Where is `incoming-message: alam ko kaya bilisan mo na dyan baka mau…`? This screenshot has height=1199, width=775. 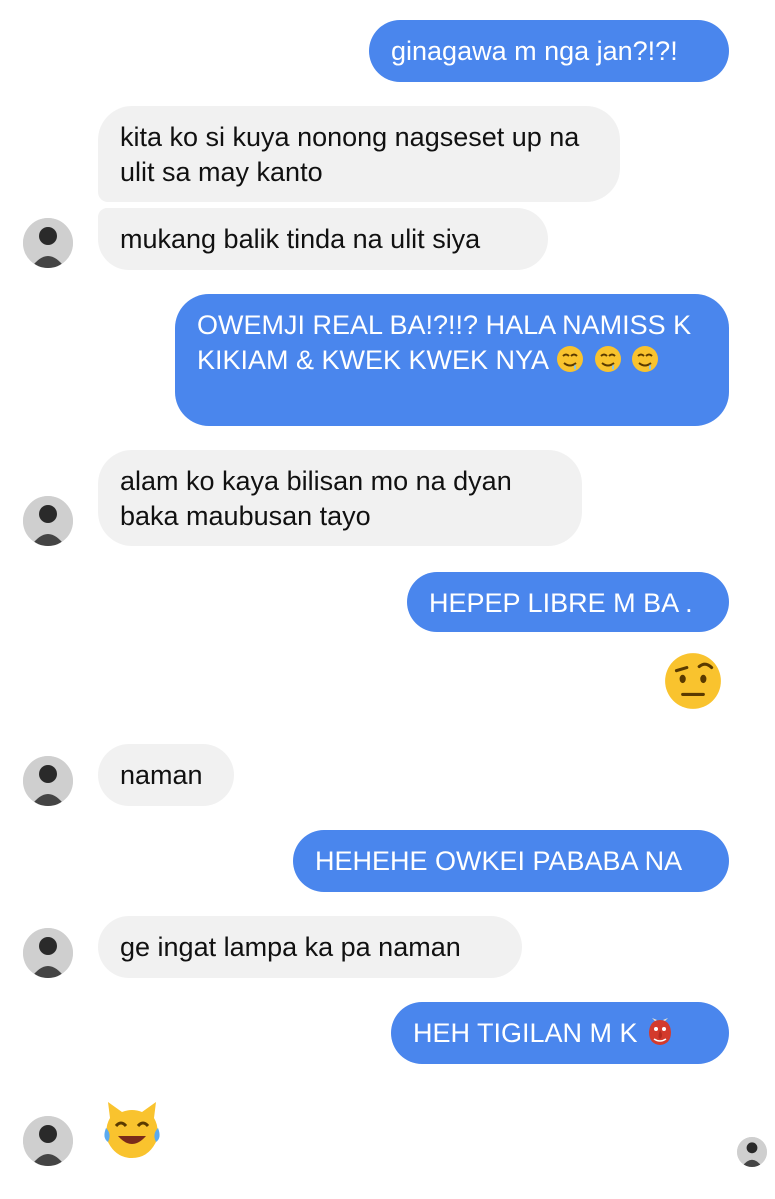
incoming-message: alam ko kaya bilisan mo na dyan baka mau… is located at coordinates (340, 498).